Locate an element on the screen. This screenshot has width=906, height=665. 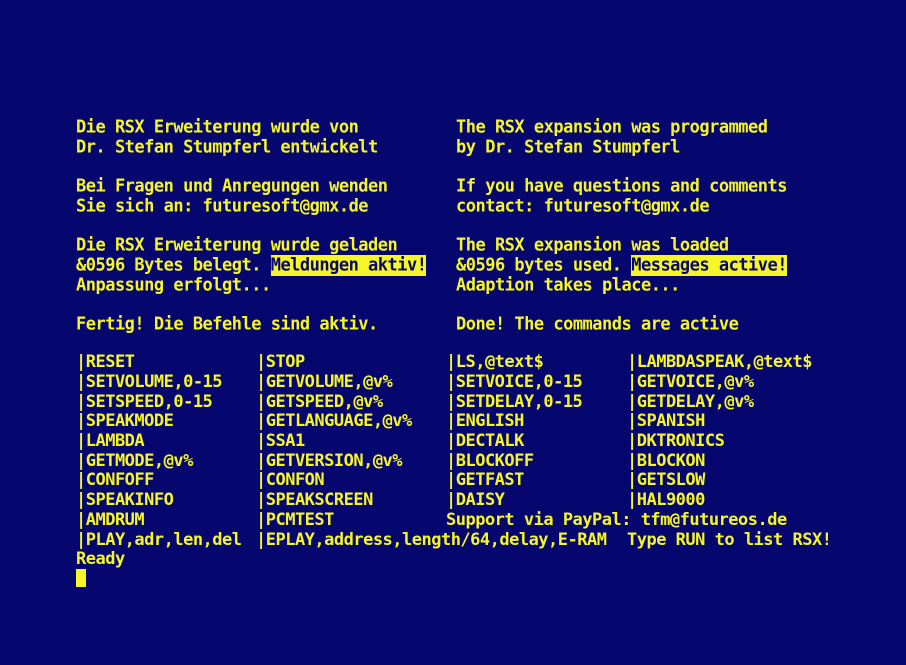
command-getmode: |GETMODE,@v% is located at coordinates (134, 461).